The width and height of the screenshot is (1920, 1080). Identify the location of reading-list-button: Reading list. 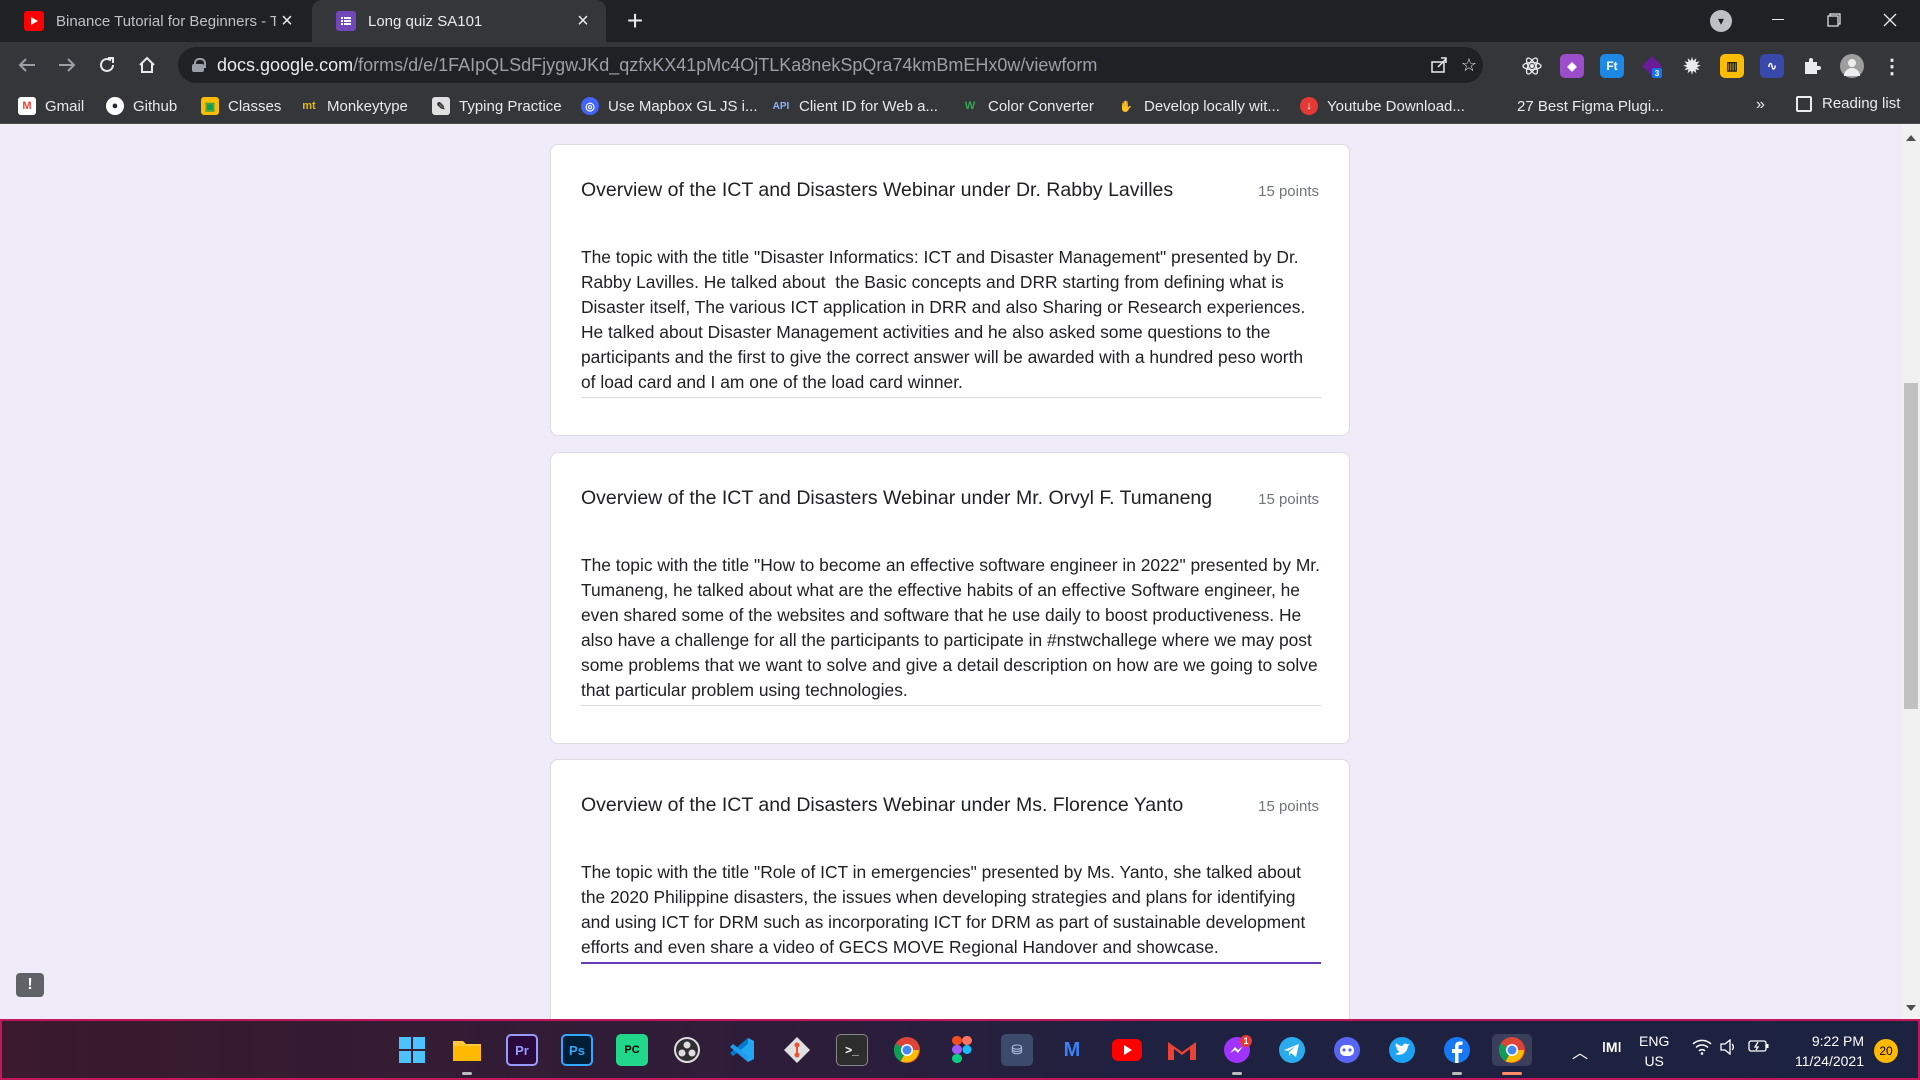
(1848, 103).